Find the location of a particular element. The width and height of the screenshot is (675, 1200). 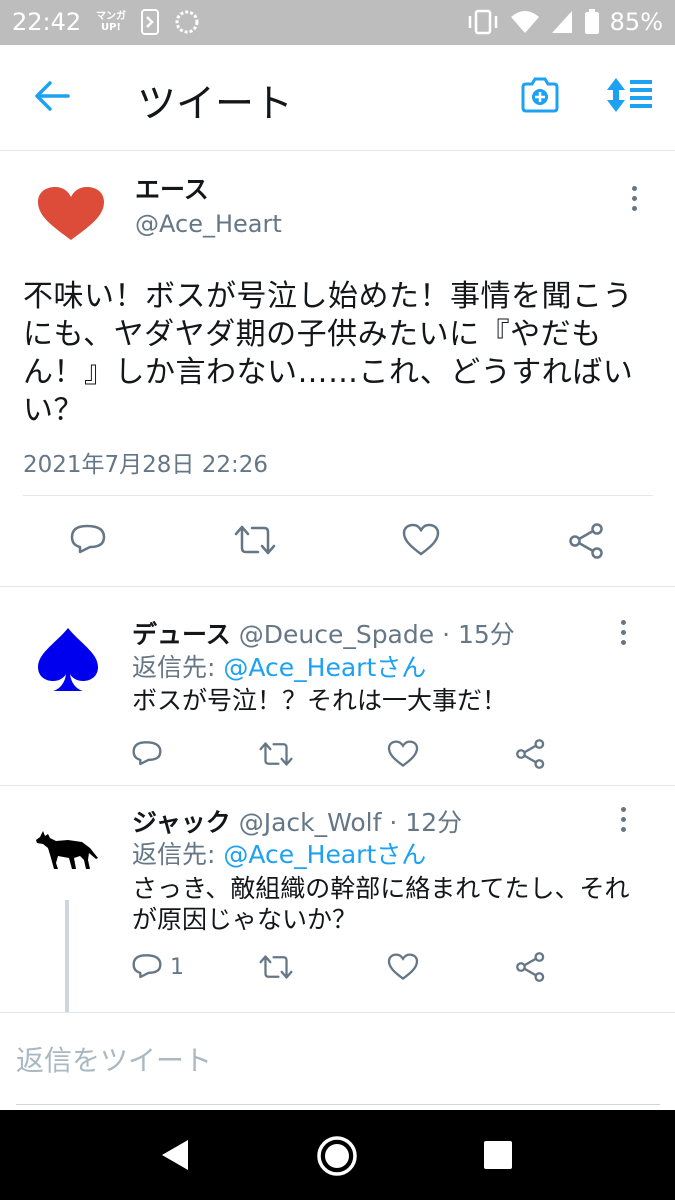

input-underline is located at coordinates (338, 1104).